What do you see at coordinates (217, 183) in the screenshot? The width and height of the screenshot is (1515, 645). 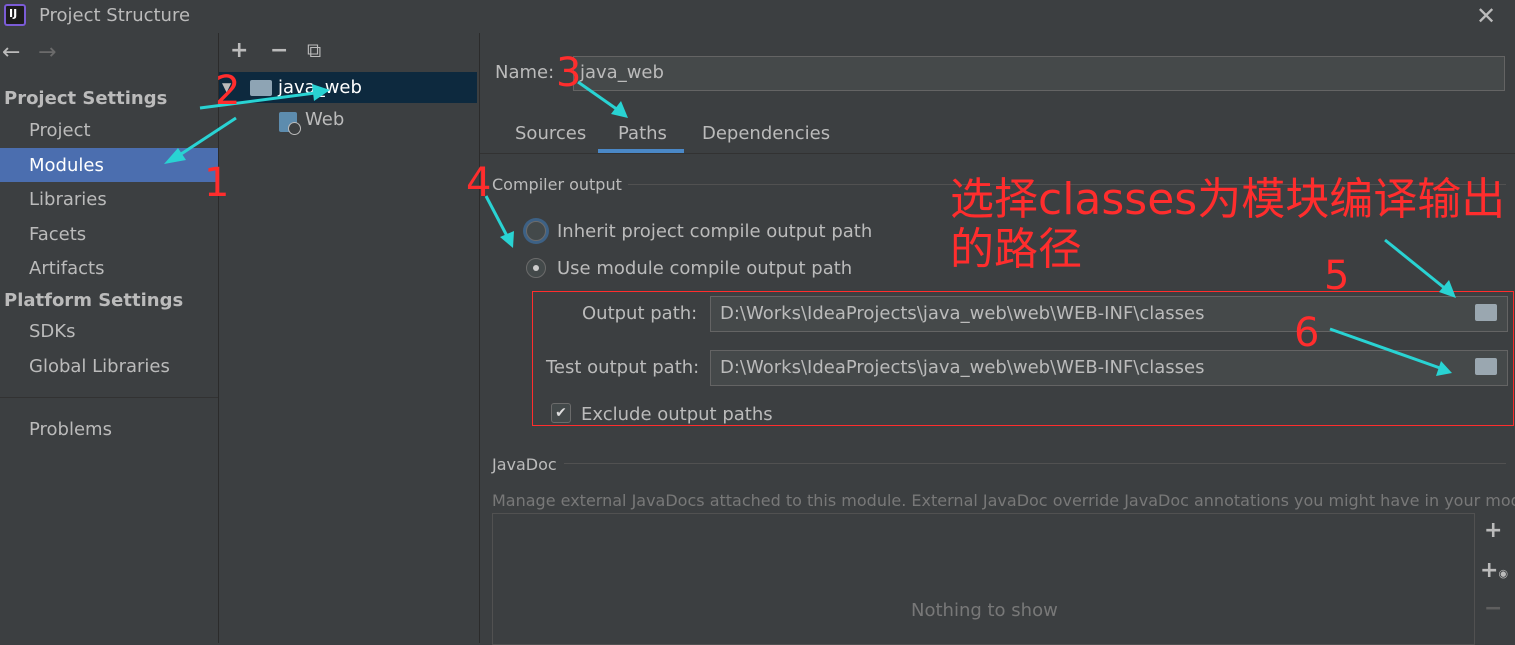 I see `annotation-1: 1` at bounding box center [217, 183].